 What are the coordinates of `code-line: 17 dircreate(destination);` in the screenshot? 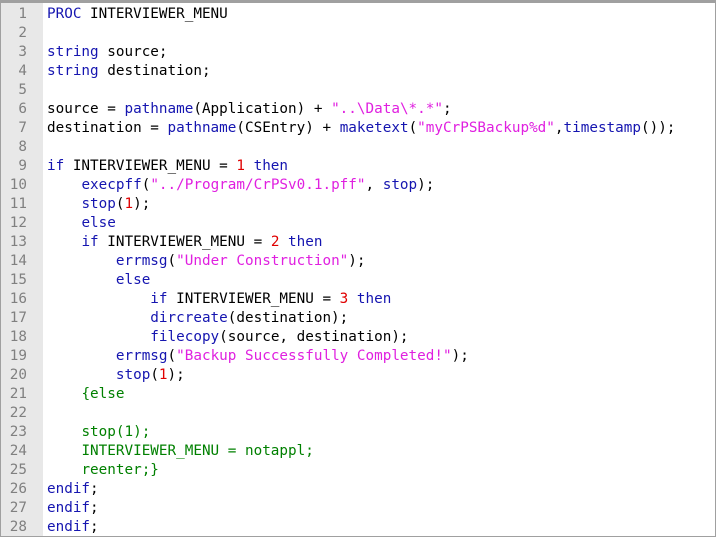 It's located at (358, 318).